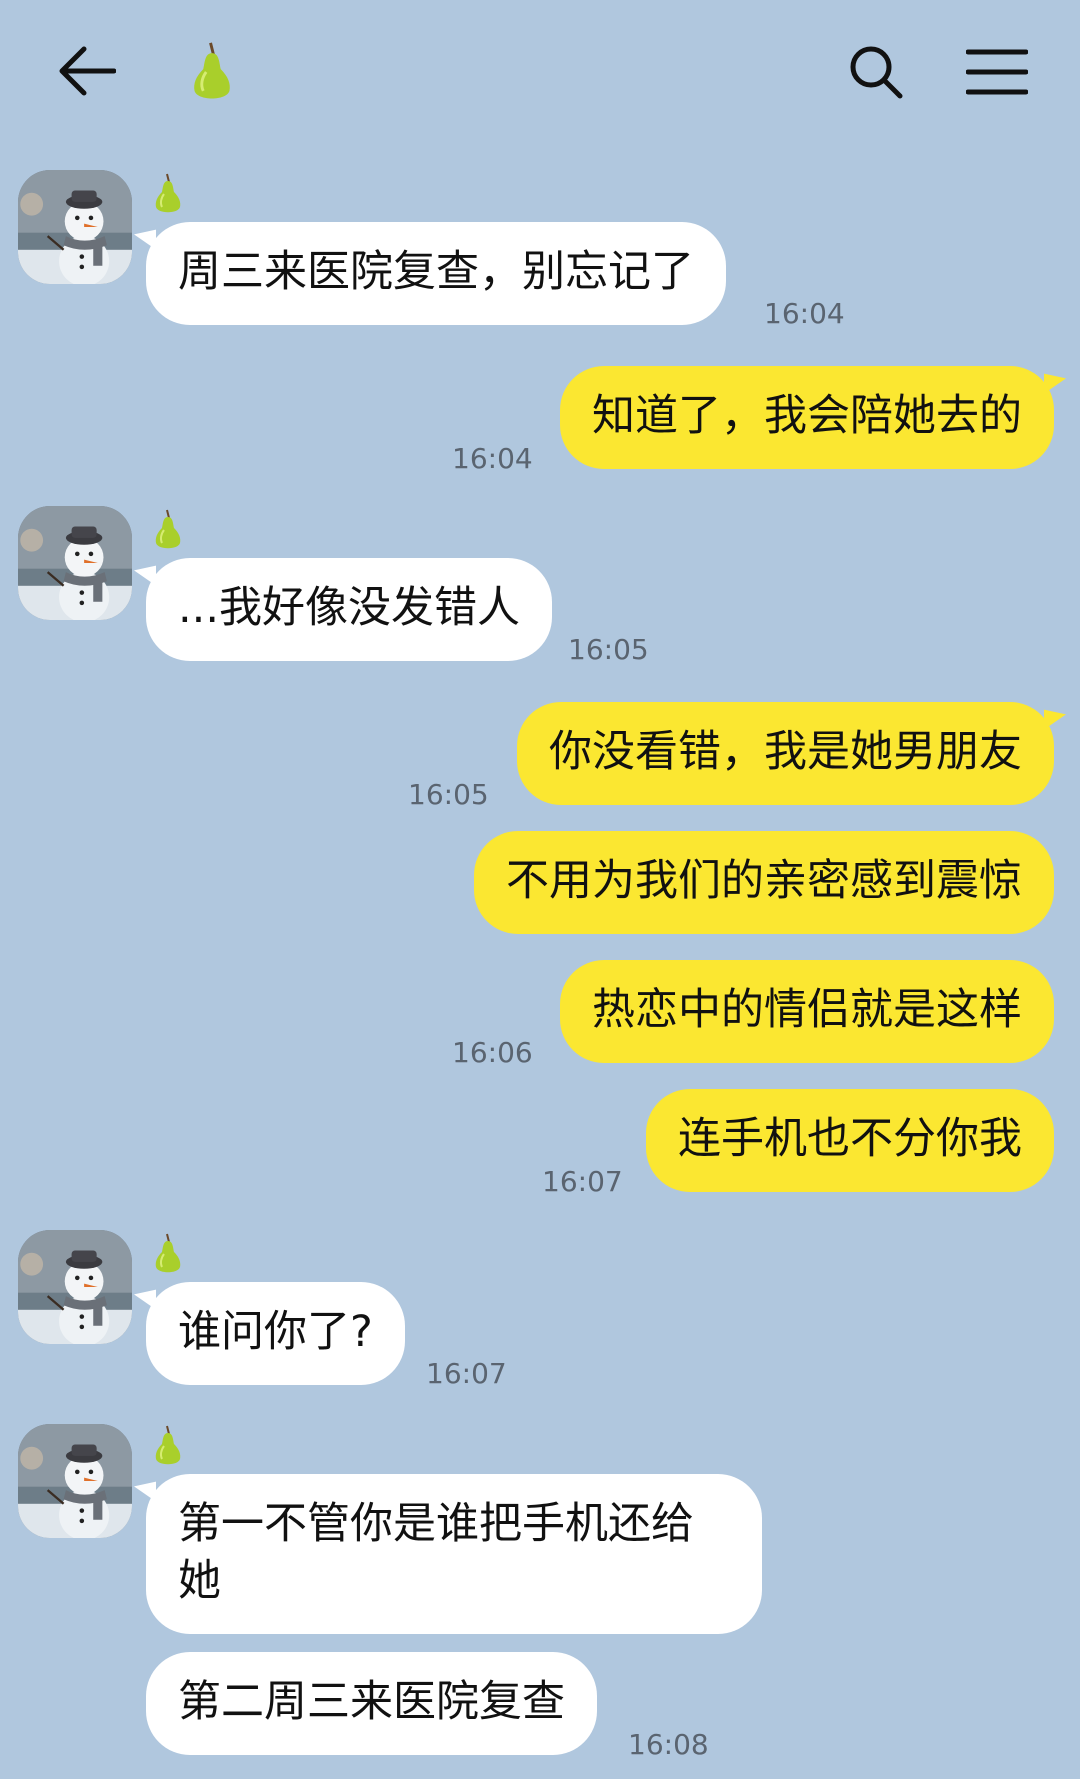  I want to click on message-text: 知道了，我会陪她去的, so click(807, 416).